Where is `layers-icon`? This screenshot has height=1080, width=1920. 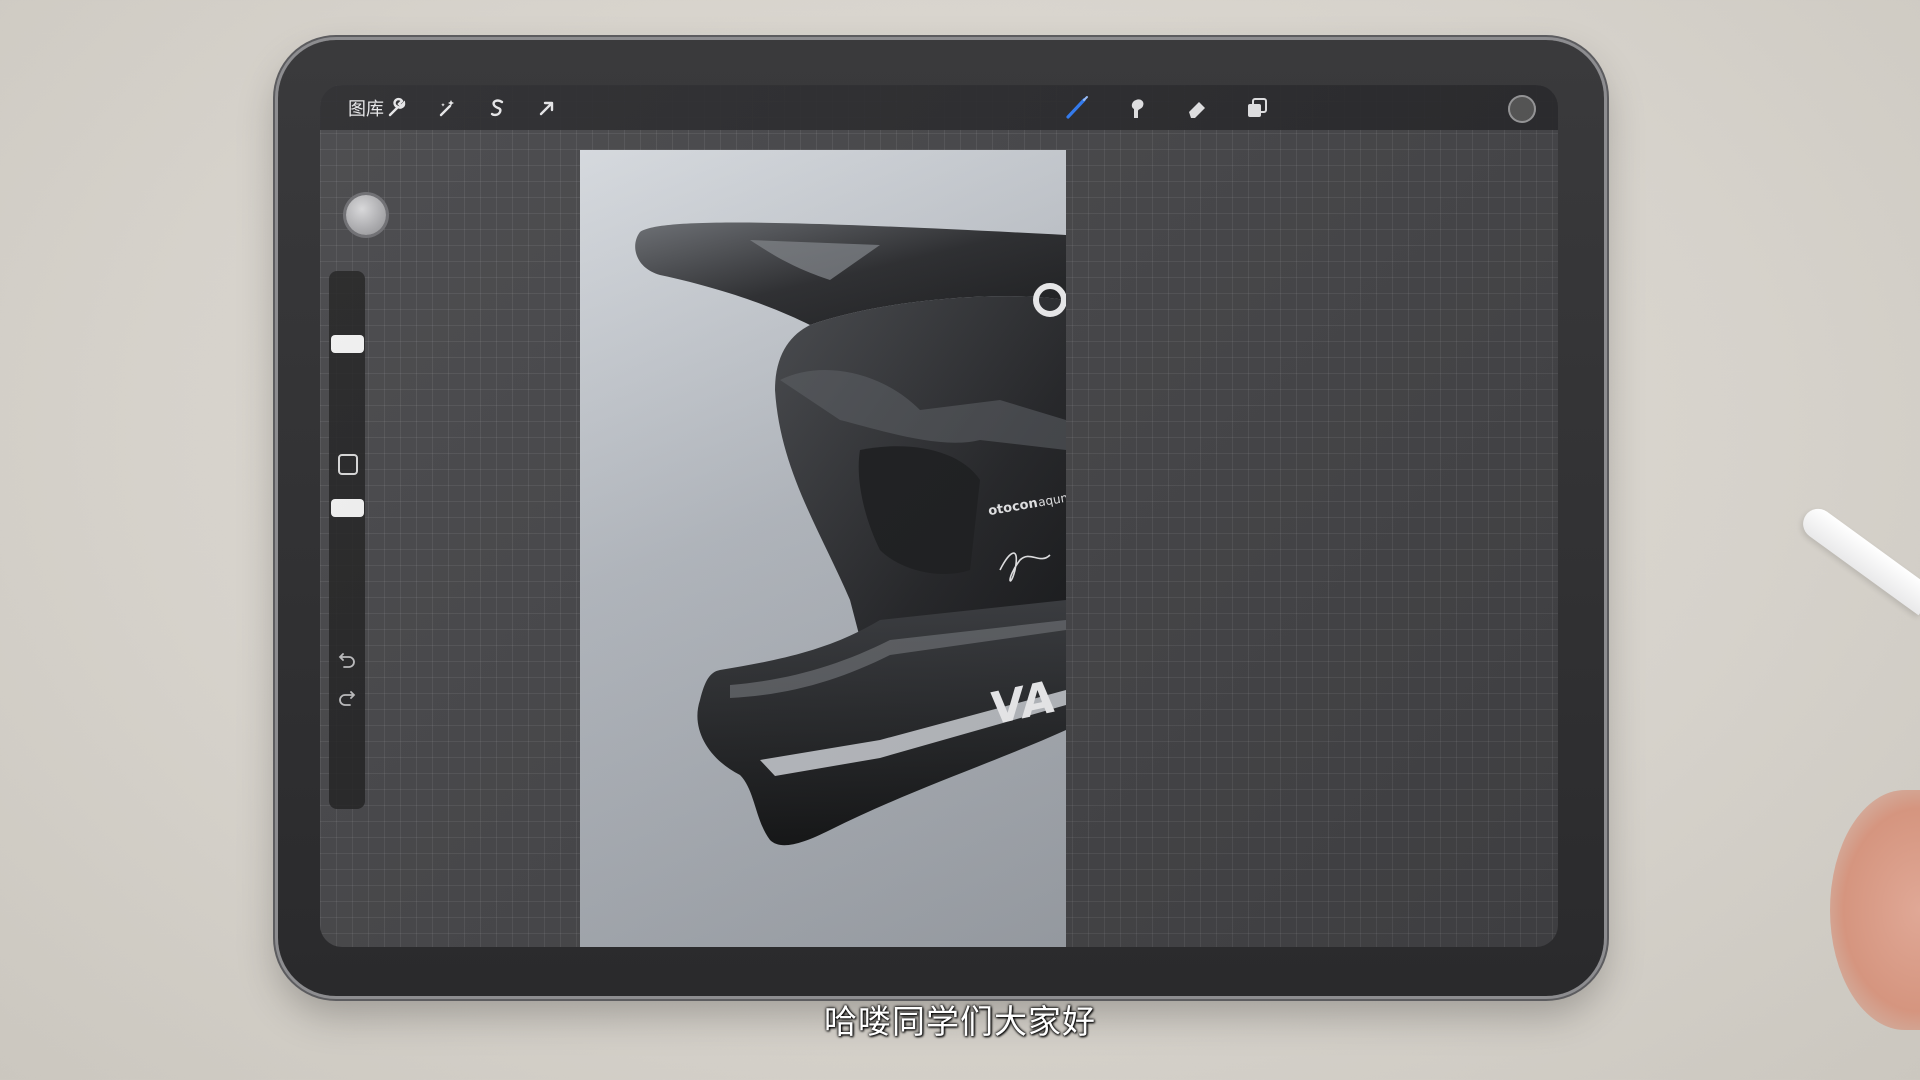
layers-icon is located at coordinates (1257, 108).